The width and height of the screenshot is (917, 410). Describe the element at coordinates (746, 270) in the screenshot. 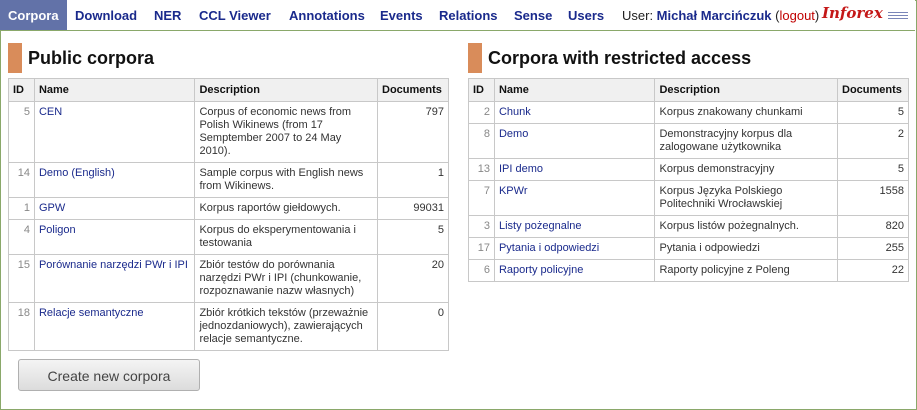

I see `row-description-cell: Raporty policyjne z Poleng` at that location.